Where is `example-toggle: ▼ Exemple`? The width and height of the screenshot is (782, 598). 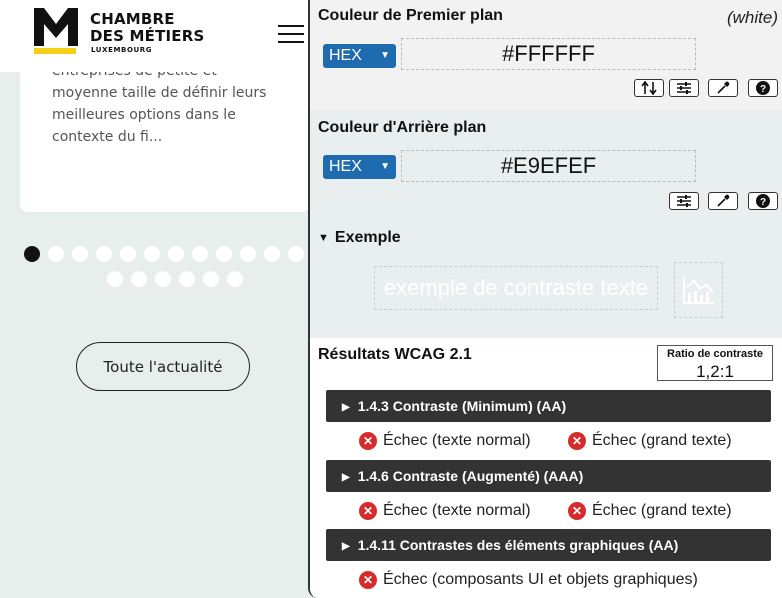
example-toggle: ▼ Exemple is located at coordinates (359, 238).